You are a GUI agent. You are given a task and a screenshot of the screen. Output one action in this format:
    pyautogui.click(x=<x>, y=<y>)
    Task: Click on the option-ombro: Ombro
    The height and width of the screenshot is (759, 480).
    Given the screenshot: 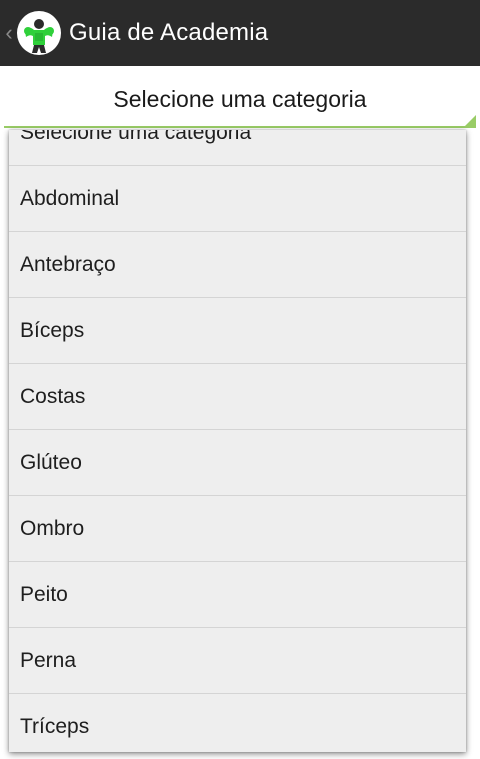 What is the action you would take?
    pyautogui.click(x=237, y=529)
    